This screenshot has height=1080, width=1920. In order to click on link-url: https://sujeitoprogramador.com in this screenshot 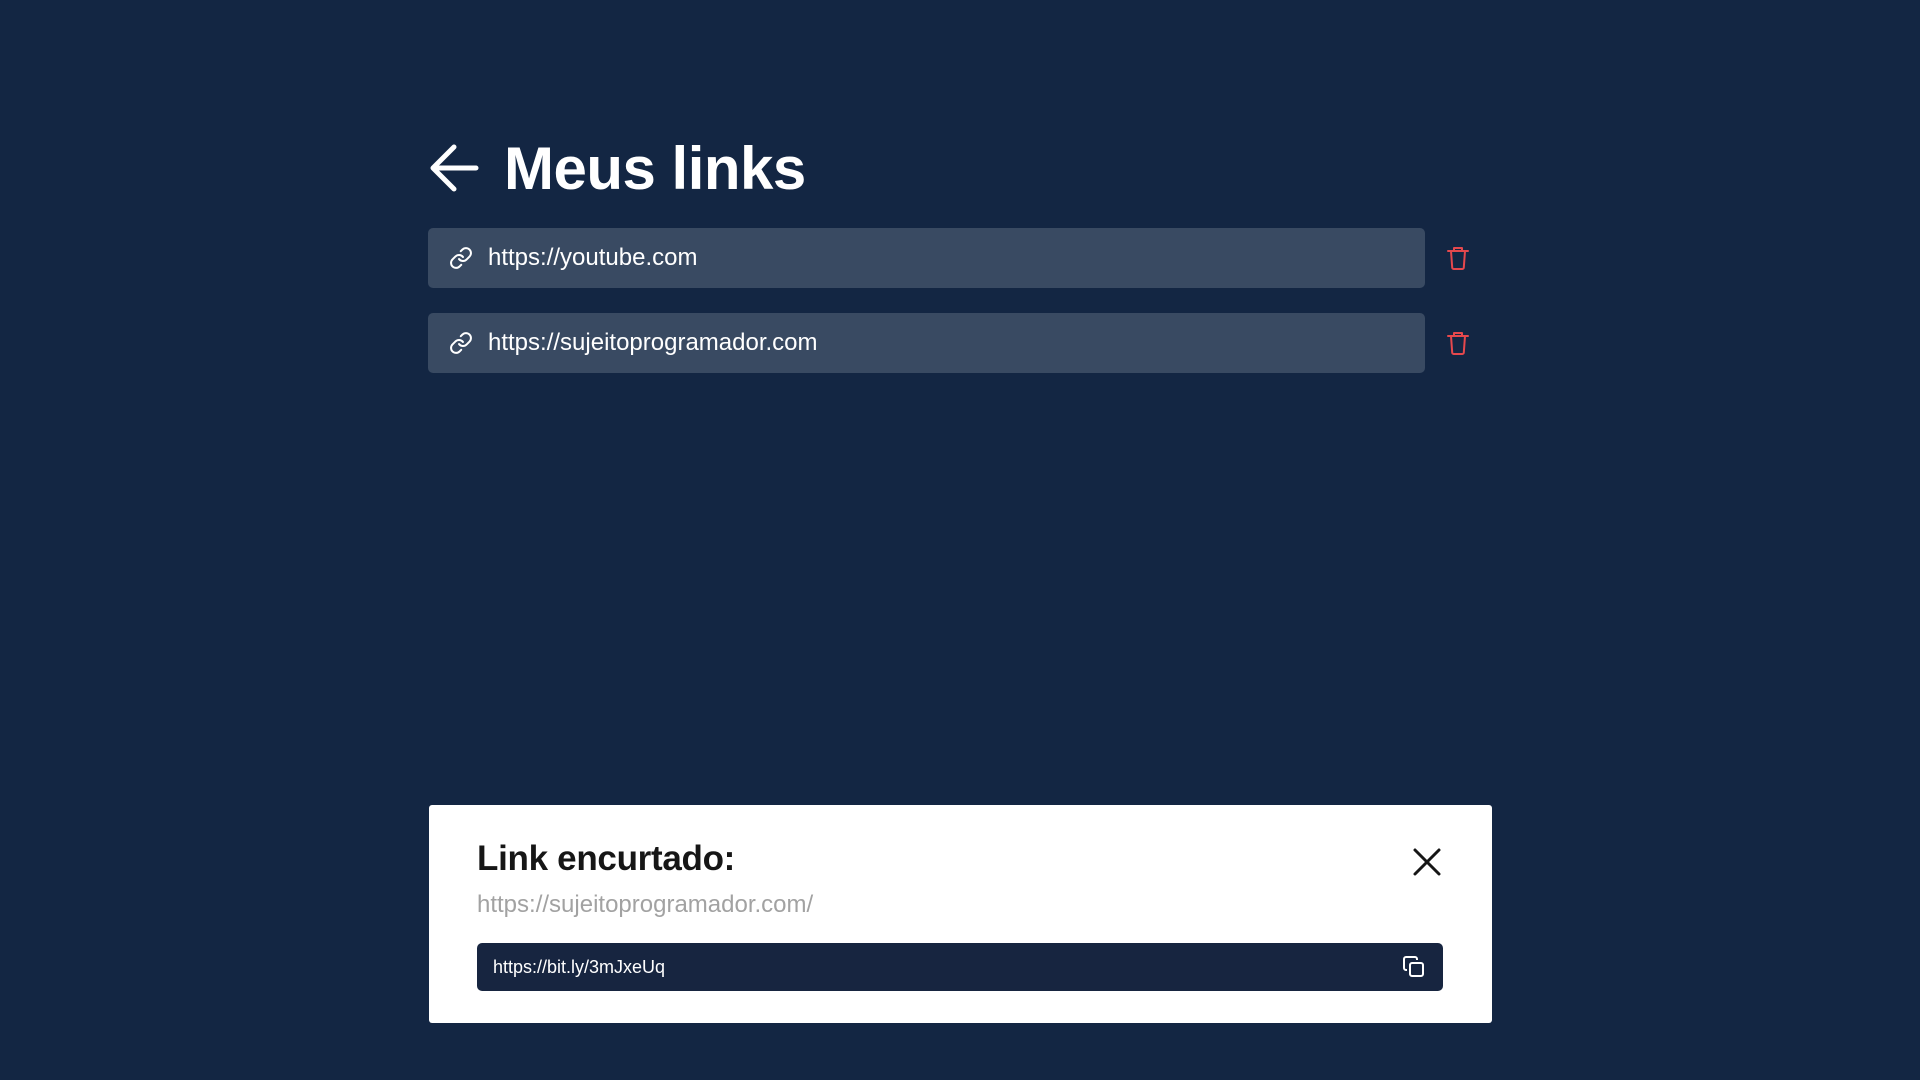, I will do `click(653, 342)`.